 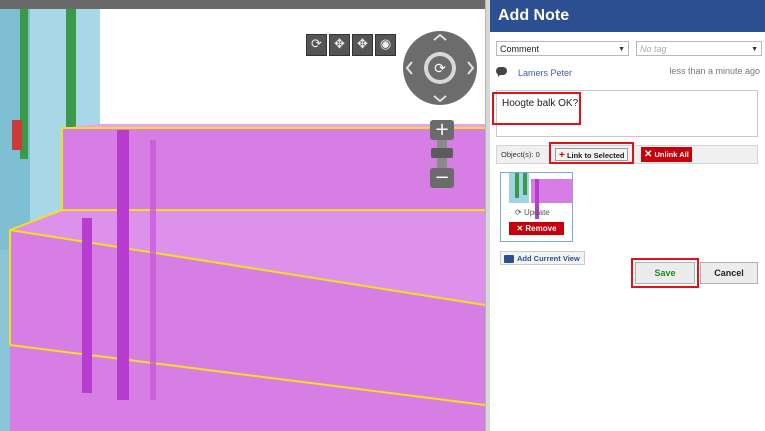 I want to click on refresh-icon: ⟳, so click(x=519, y=212).